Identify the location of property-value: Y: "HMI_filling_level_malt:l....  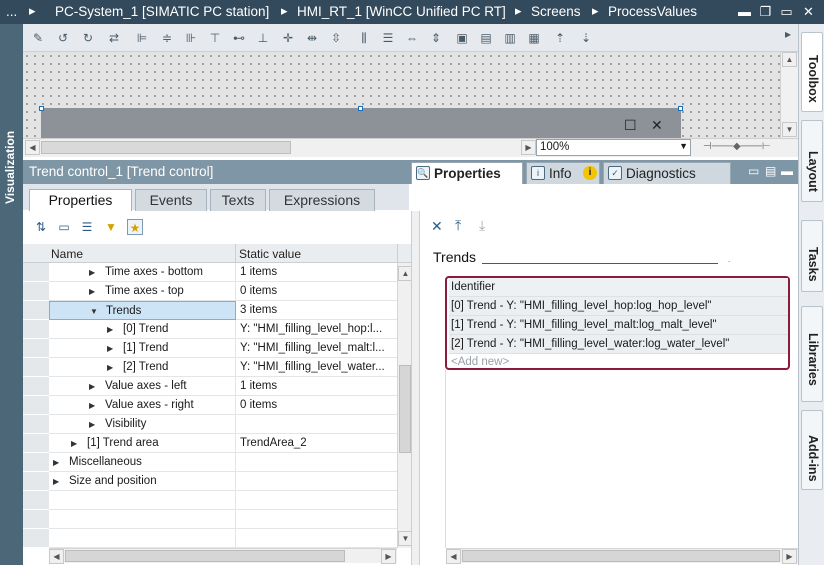
(316, 348).